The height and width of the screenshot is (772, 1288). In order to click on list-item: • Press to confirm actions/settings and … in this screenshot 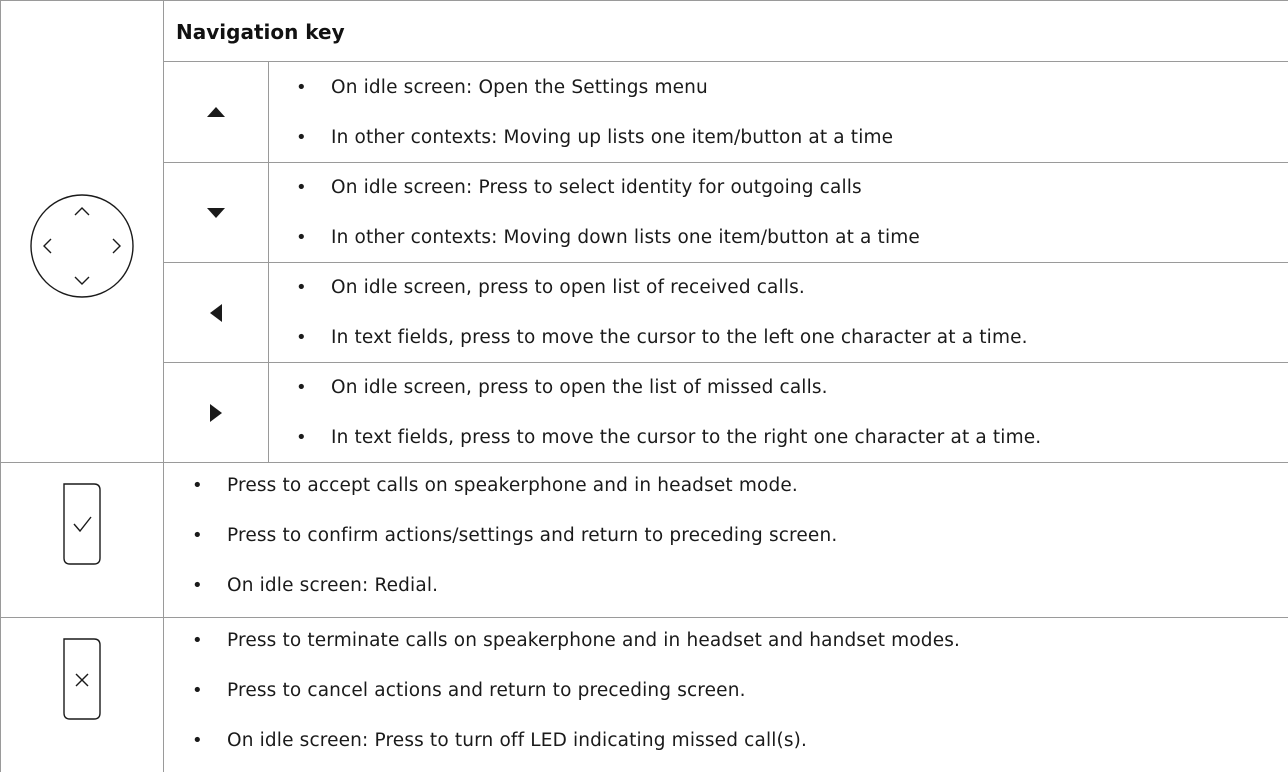, I will do `click(514, 535)`.